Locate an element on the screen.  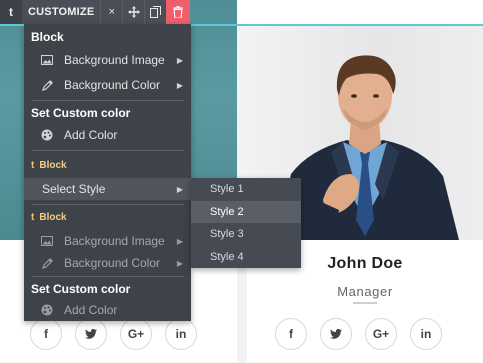
style-option-2: Style 2 is located at coordinates (246, 211).